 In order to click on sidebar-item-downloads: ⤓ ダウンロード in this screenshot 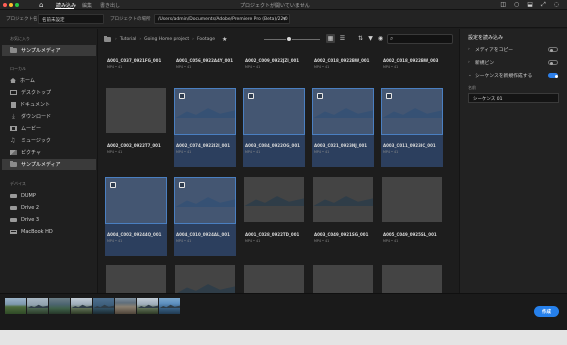, I will do `click(49, 116)`.